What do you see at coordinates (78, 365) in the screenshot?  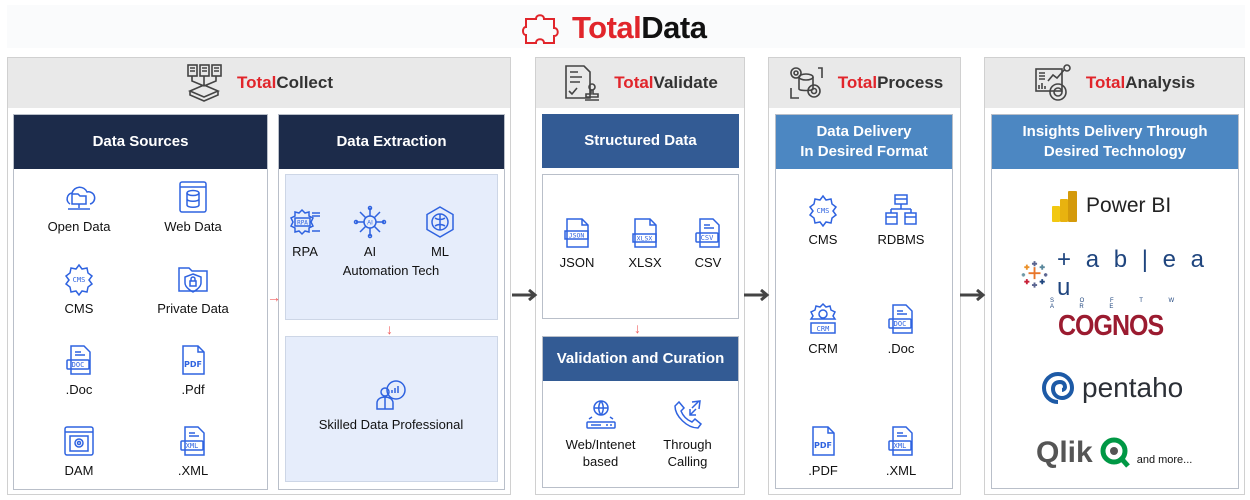 I see `svg-text: DOC` at bounding box center [78, 365].